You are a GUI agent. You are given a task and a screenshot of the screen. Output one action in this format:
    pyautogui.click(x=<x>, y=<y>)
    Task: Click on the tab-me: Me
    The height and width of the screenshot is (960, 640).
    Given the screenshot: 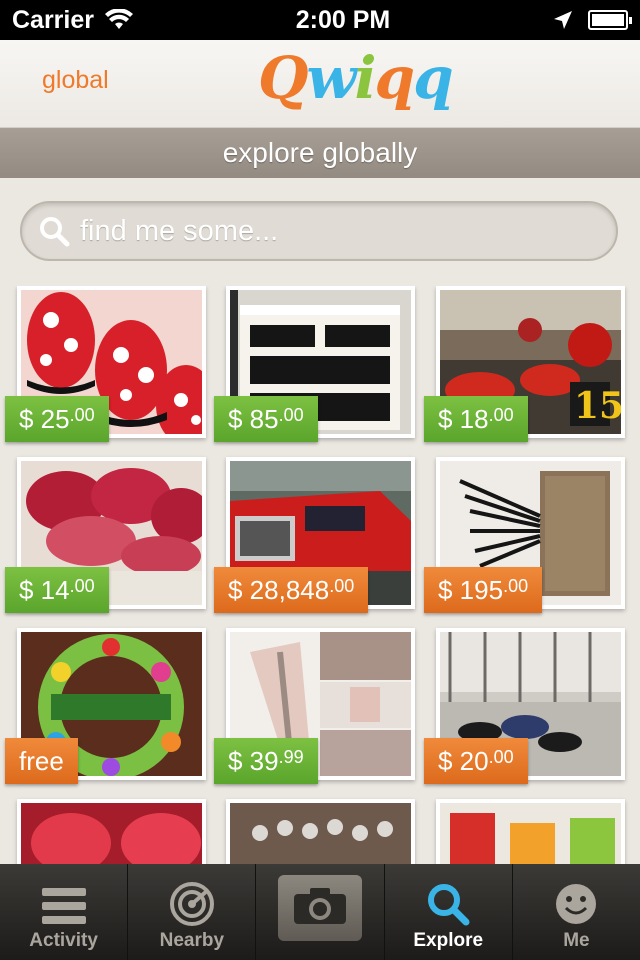 What is the action you would take?
    pyautogui.click(x=576, y=912)
    